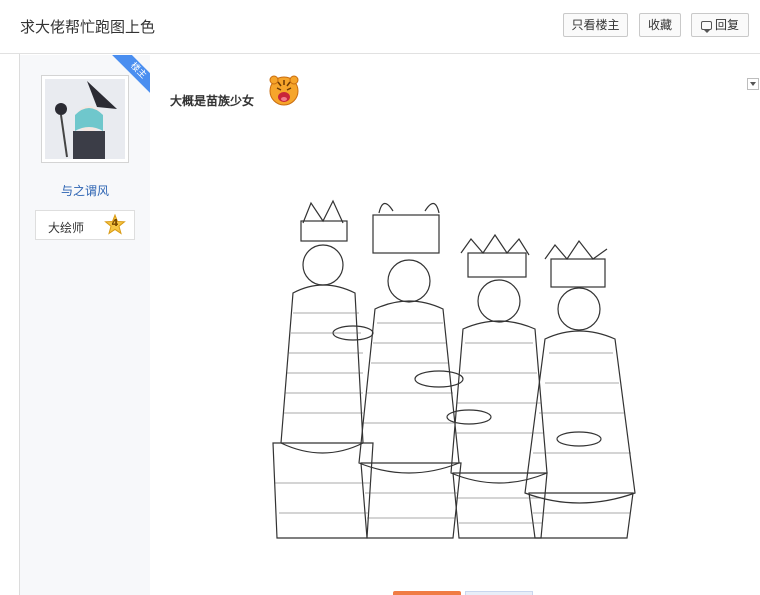 Image resolution: width=760 pixels, height=595 pixels. Describe the element at coordinates (88, 27) in the screenshot. I see `thread-title: 求大佬帮忙跑图上色` at that location.